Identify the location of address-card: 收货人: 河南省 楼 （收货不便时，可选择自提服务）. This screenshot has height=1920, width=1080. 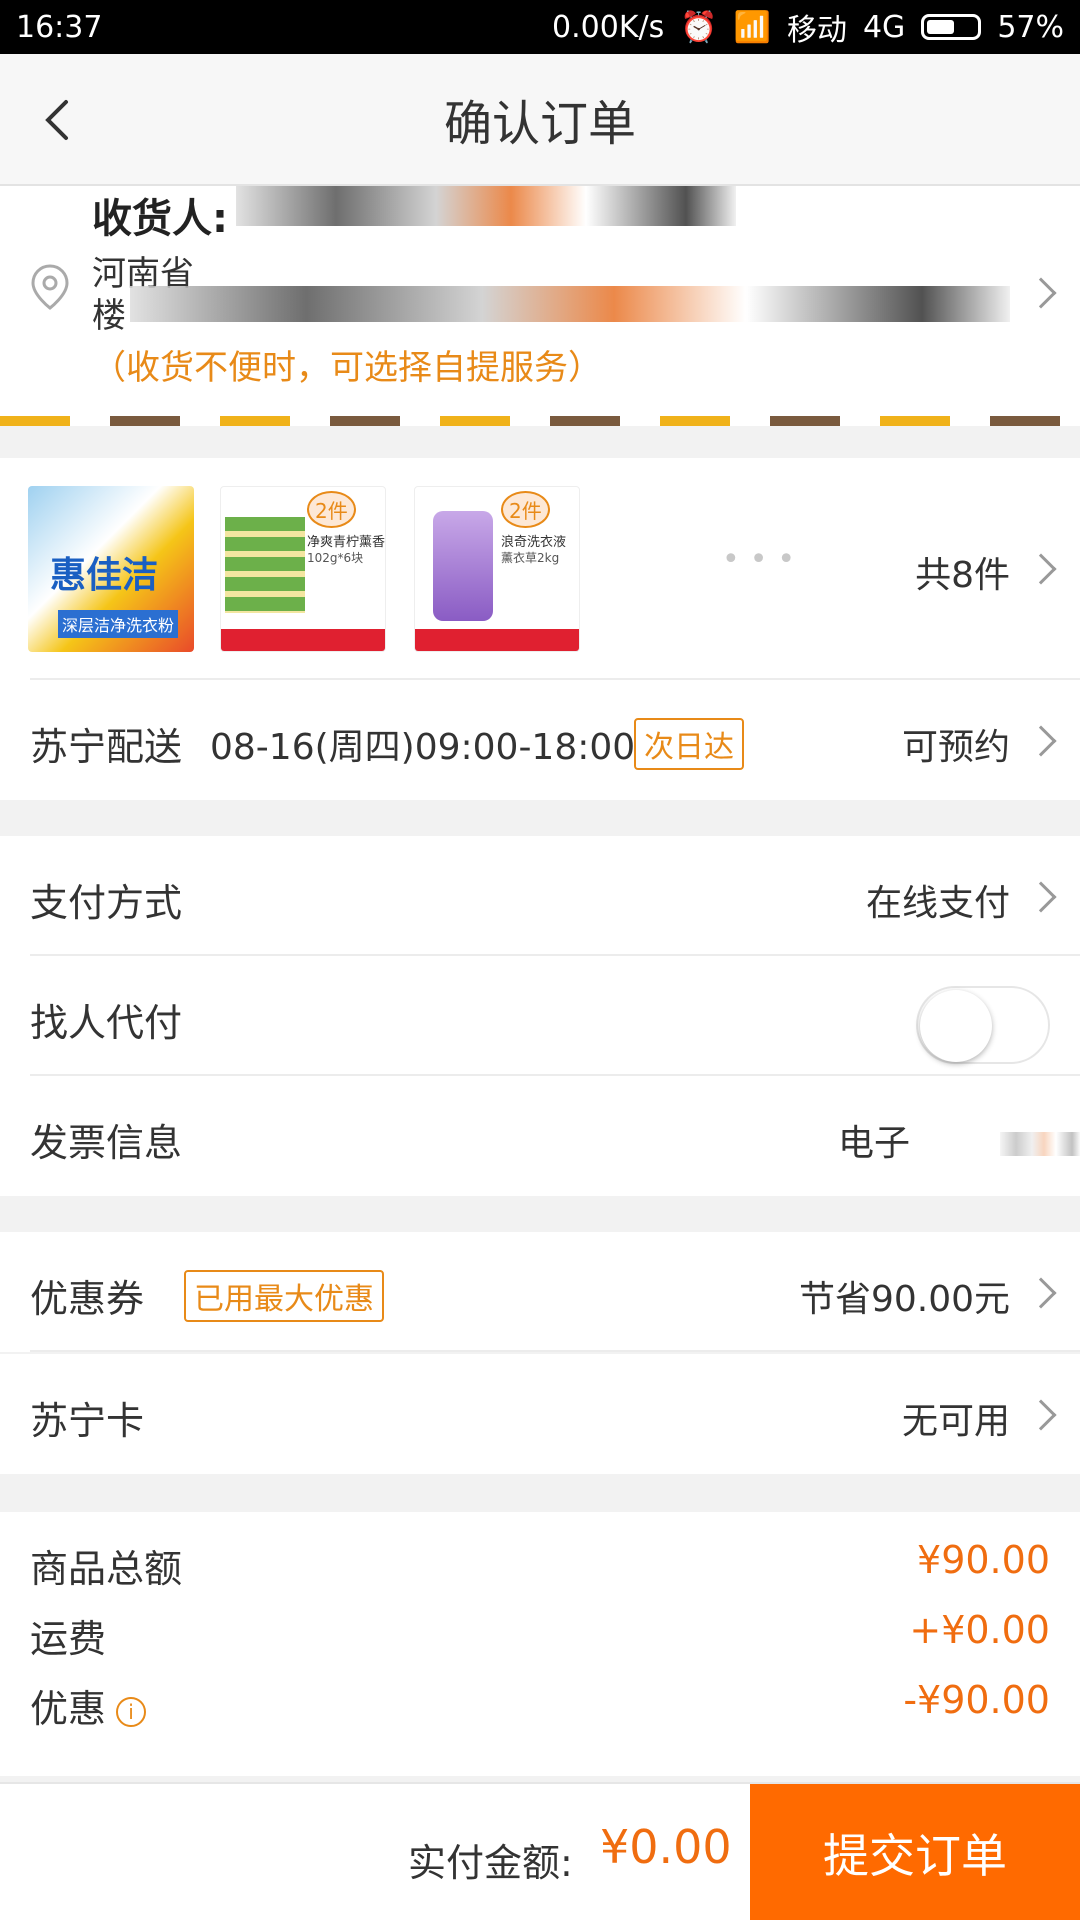
(540, 306).